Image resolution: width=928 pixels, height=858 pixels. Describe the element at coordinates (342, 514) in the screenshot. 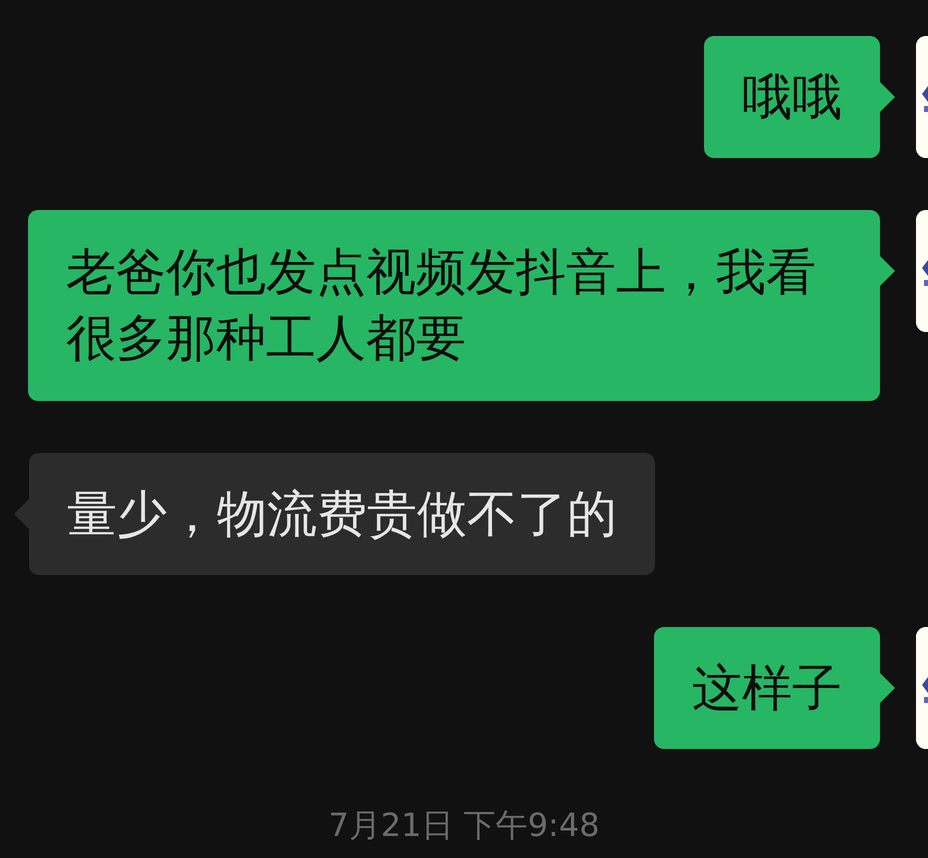

I see `message-bubble: 量少，物流费贵做不了的` at that location.